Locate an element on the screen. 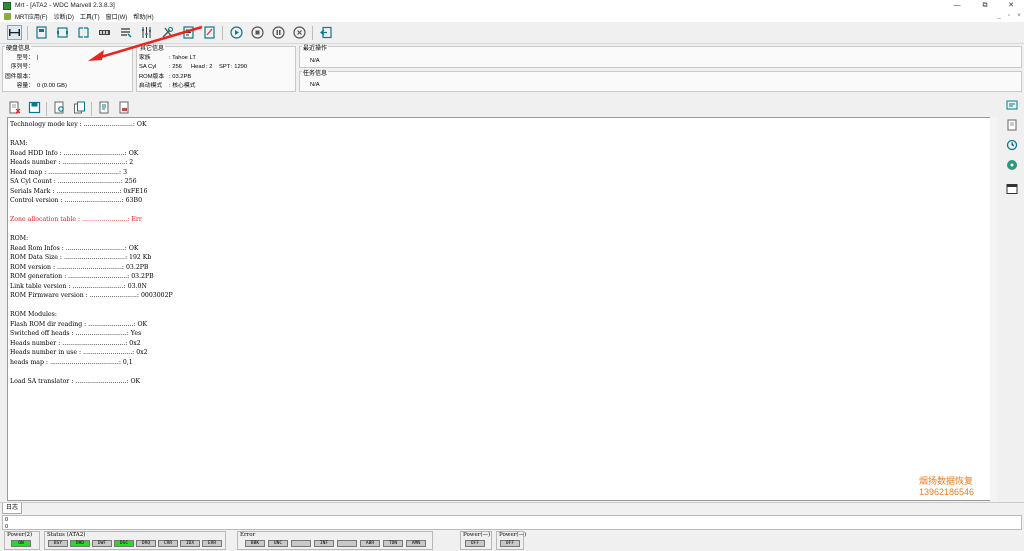 This screenshot has width=1024, height=551. led-err: ERR is located at coordinates (212, 543).